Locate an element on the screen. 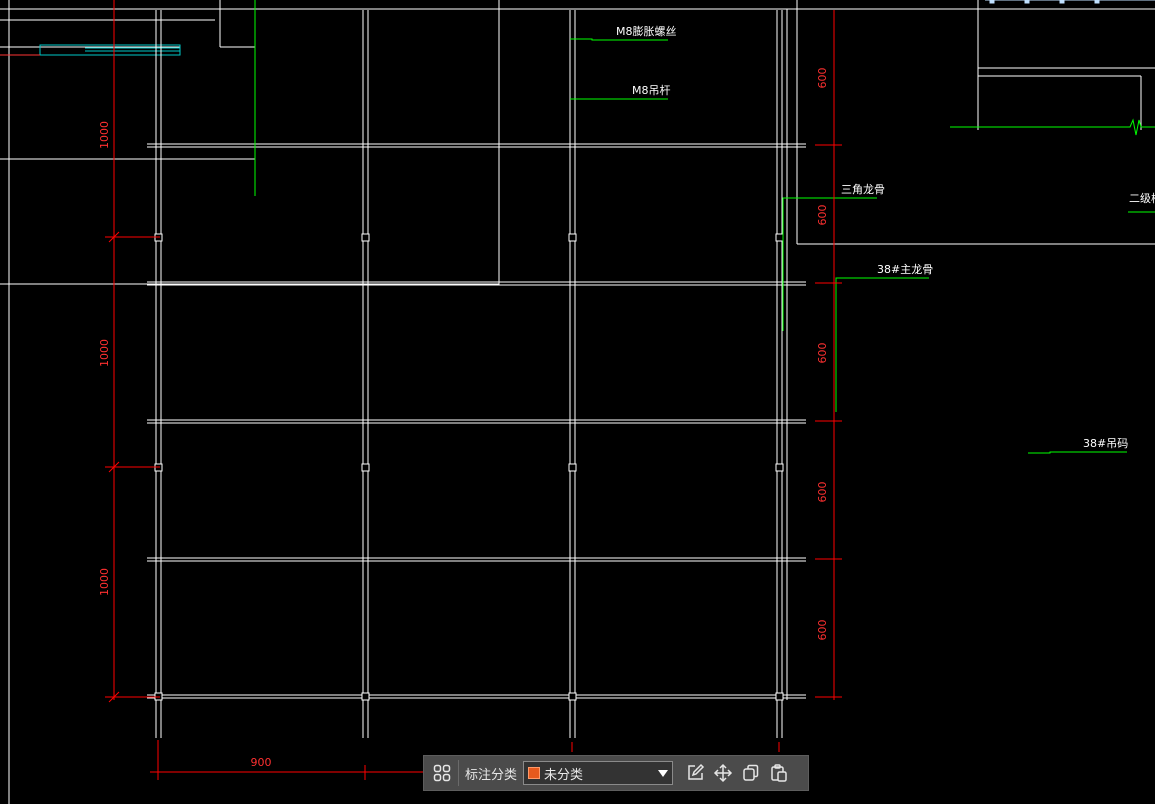  category-label: 标注分类 is located at coordinates (491, 775).